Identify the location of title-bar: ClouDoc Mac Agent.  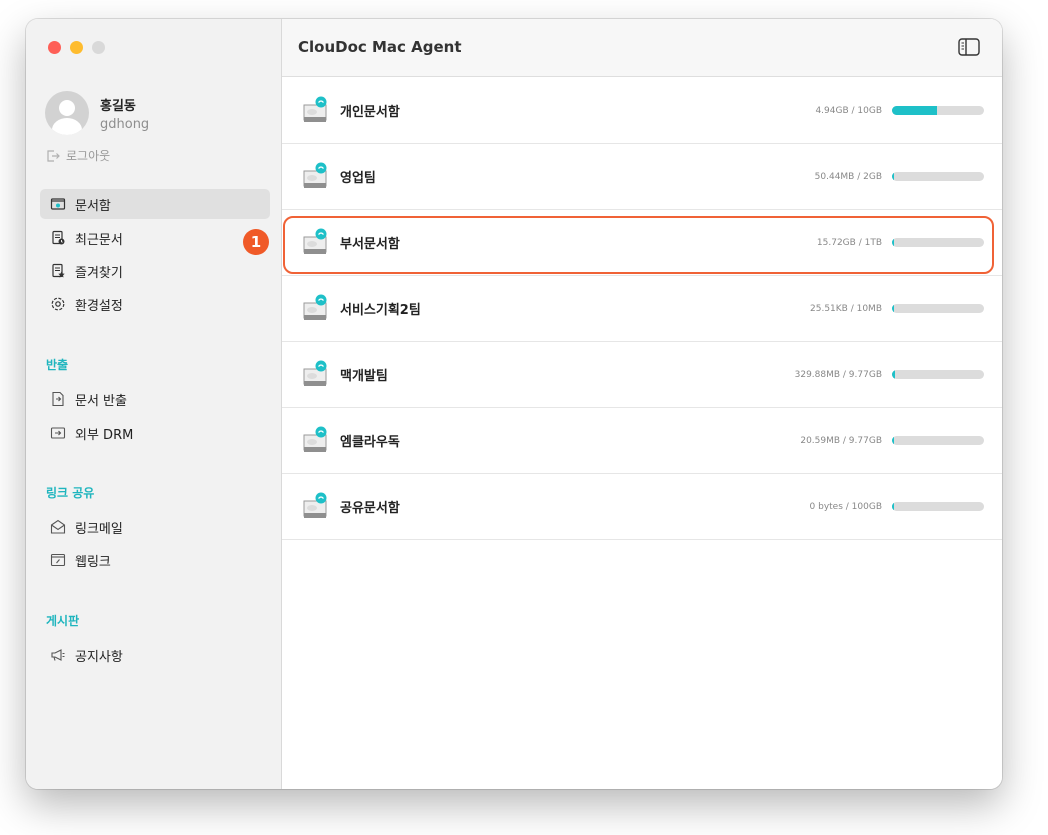
(642, 48).